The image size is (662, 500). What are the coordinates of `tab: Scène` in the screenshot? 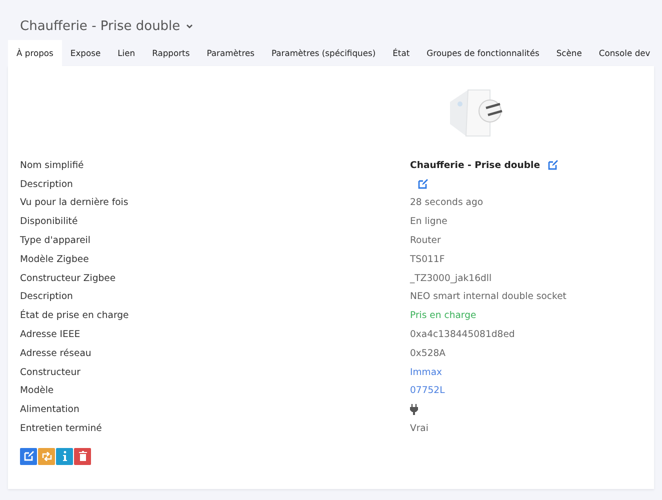 It's located at (569, 53).